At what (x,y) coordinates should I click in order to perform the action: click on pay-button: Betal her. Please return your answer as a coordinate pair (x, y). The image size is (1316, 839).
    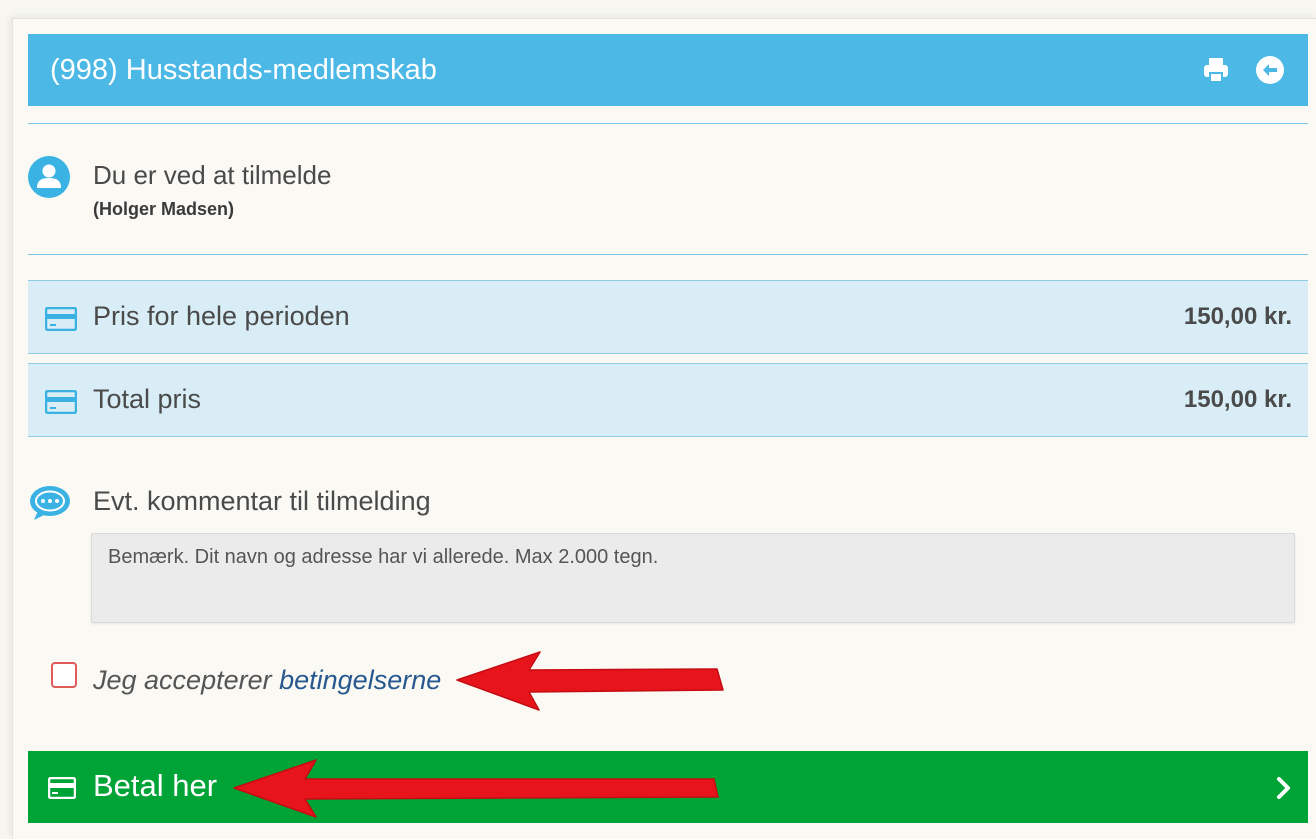
    Looking at the image, I should click on (668, 787).